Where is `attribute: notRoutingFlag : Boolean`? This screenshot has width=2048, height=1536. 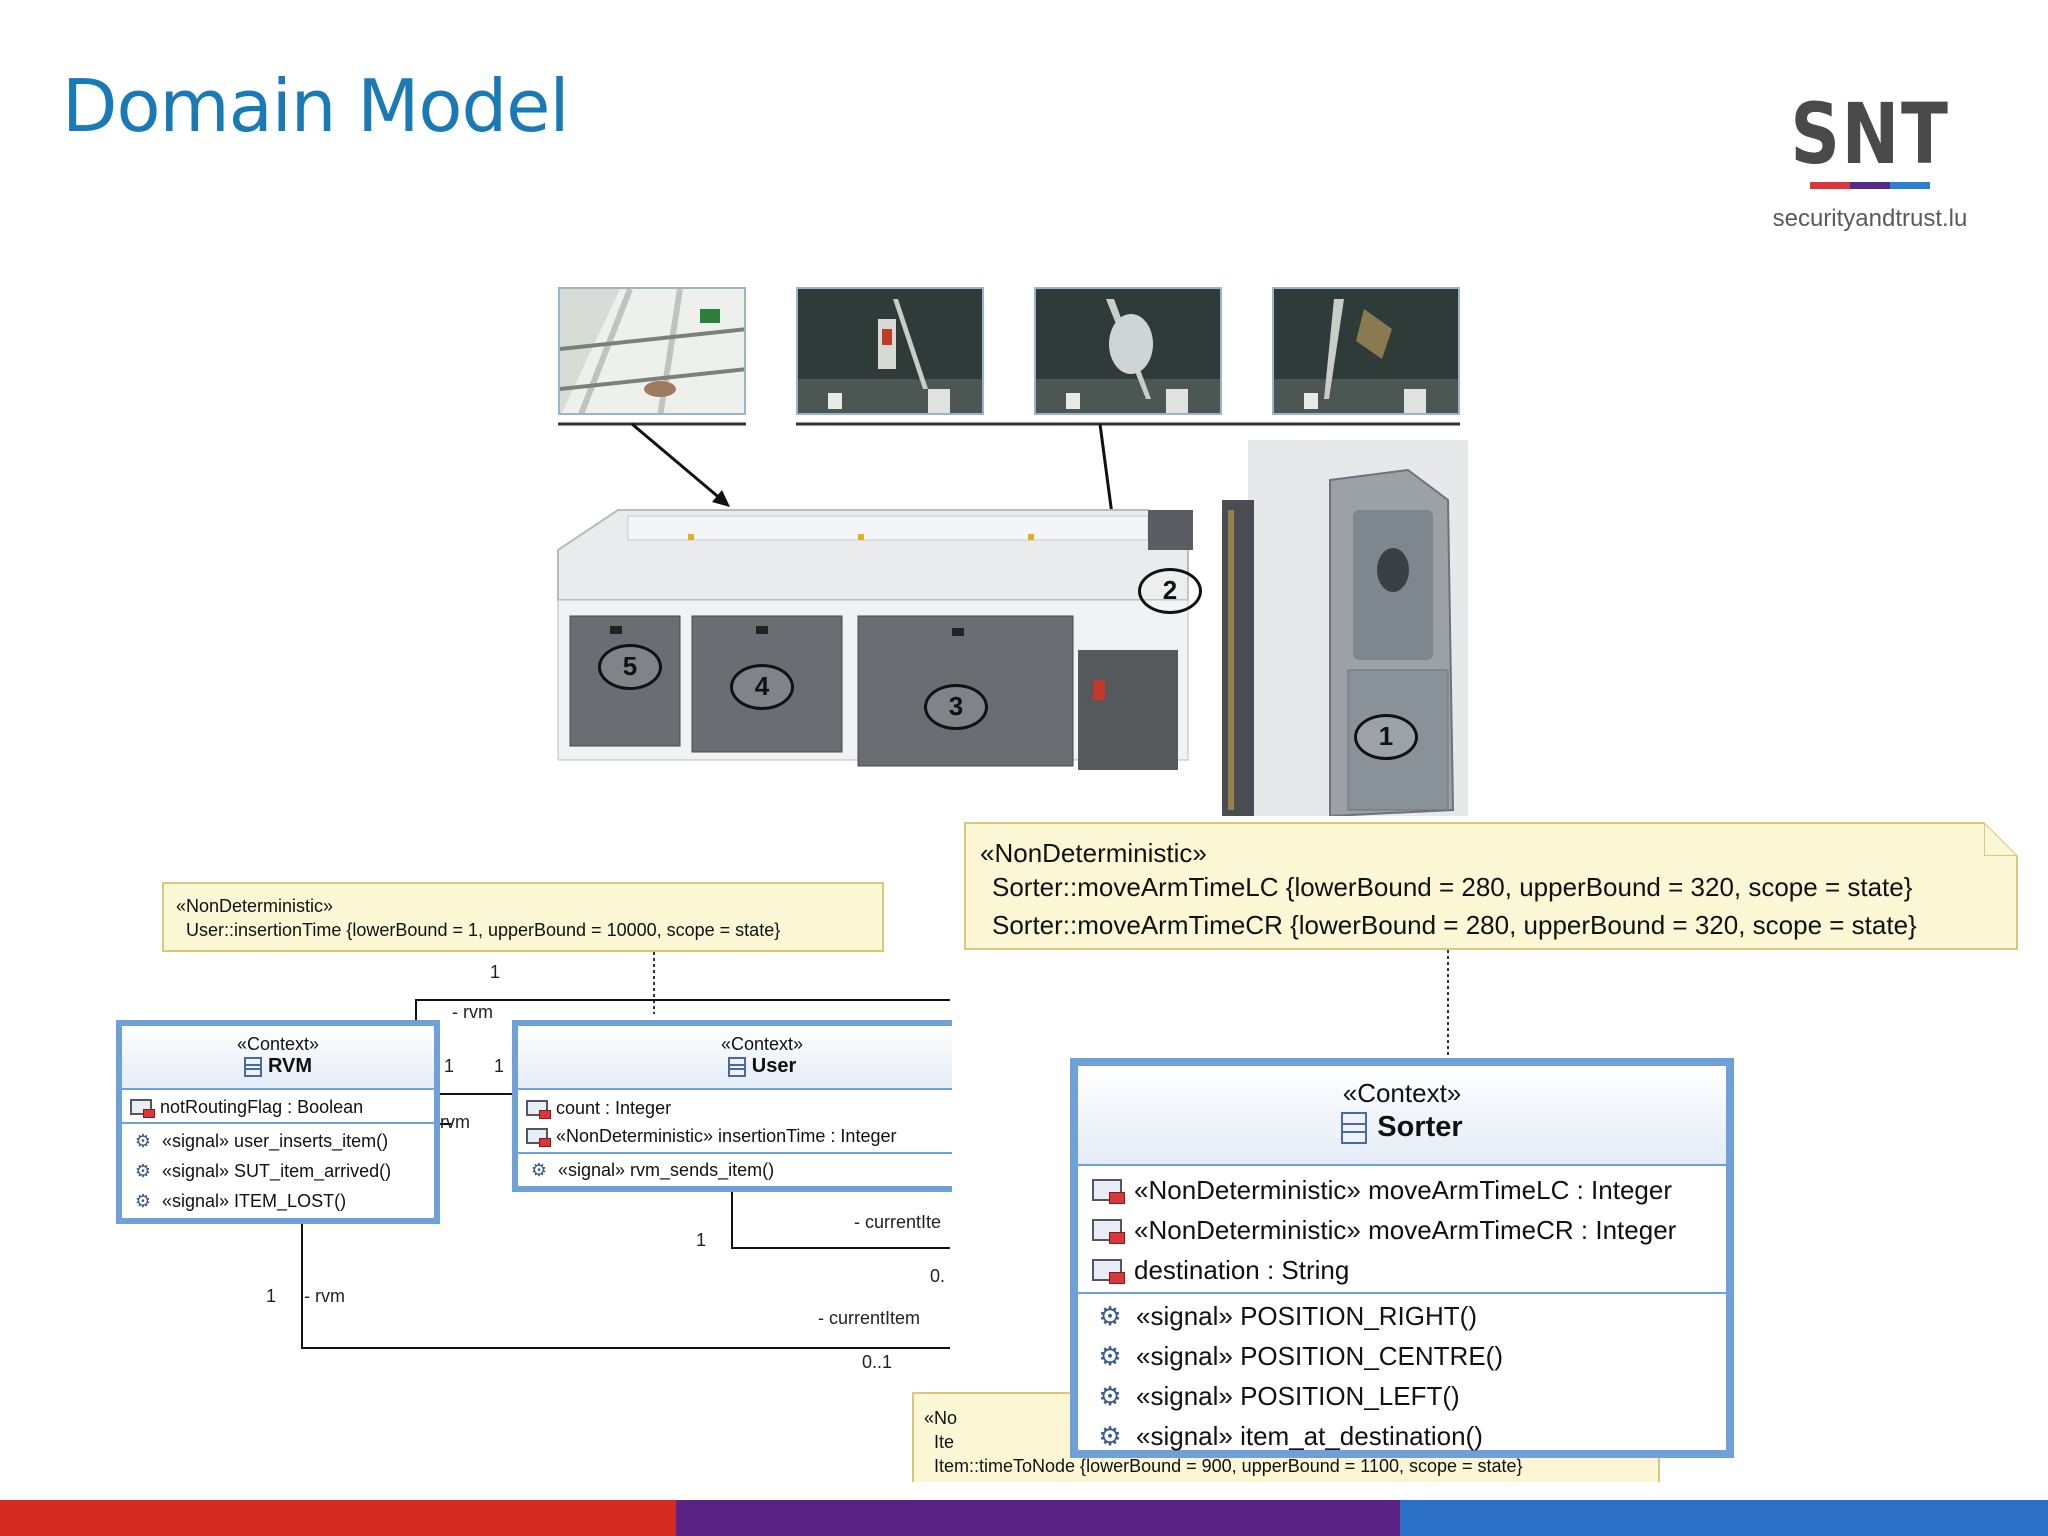 attribute: notRoutingFlag : Boolean is located at coordinates (262, 1106).